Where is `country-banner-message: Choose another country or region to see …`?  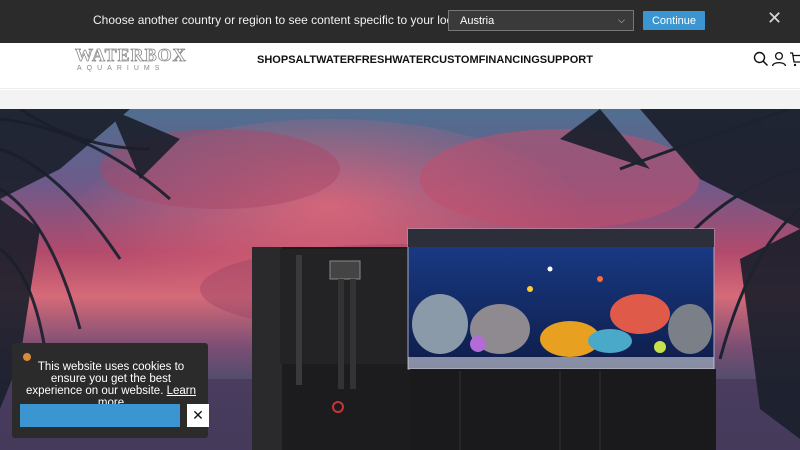 country-banner-message: Choose another country or region to see … is located at coordinates (287, 20).